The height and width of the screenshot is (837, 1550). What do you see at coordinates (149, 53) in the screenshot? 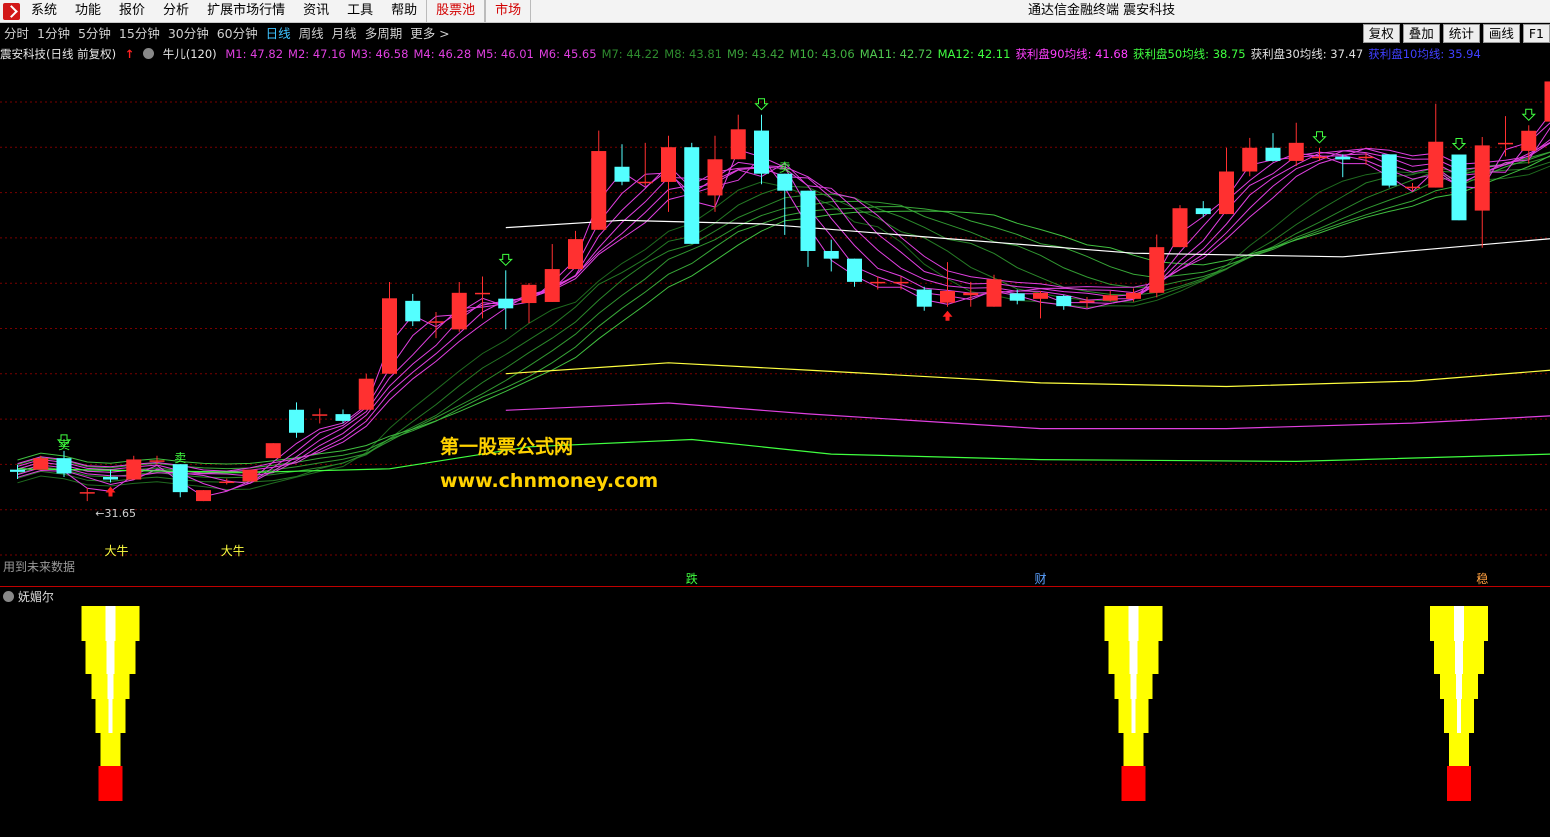
I see `indicator-menu-icon` at bounding box center [149, 53].